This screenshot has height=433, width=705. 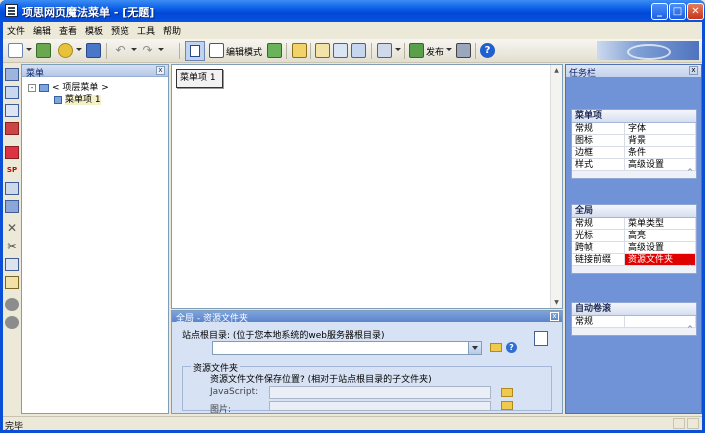 I want to click on insert-submenu-icon, so click(x=340, y=50).